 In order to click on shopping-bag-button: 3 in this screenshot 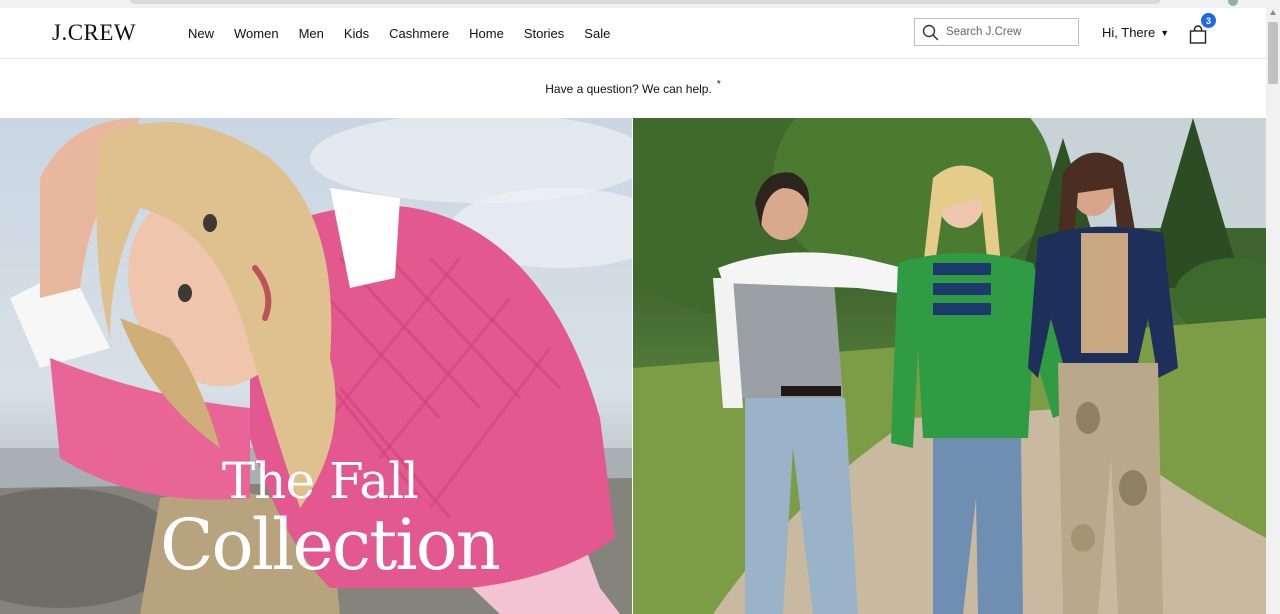, I will do `click(1202, 29)`.